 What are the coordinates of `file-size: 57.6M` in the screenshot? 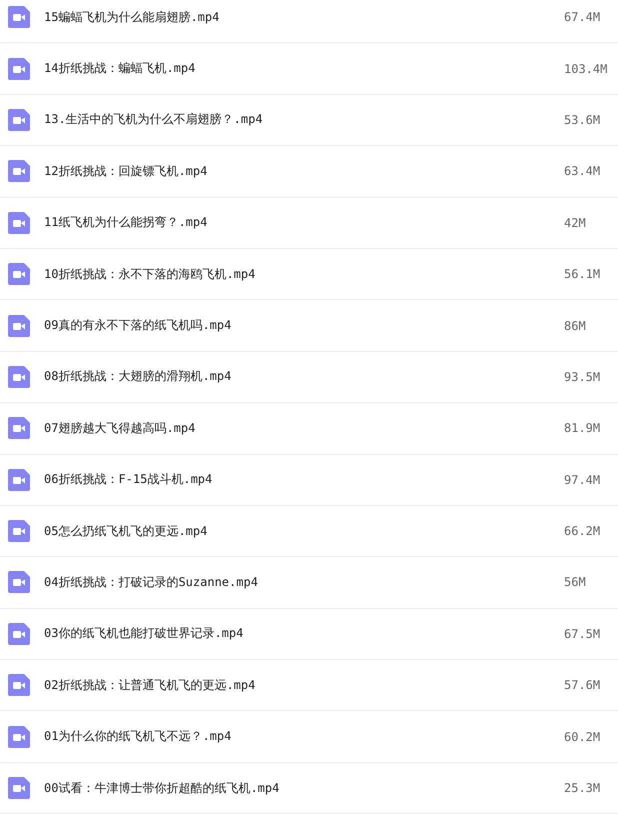 It's located at (583, 685).